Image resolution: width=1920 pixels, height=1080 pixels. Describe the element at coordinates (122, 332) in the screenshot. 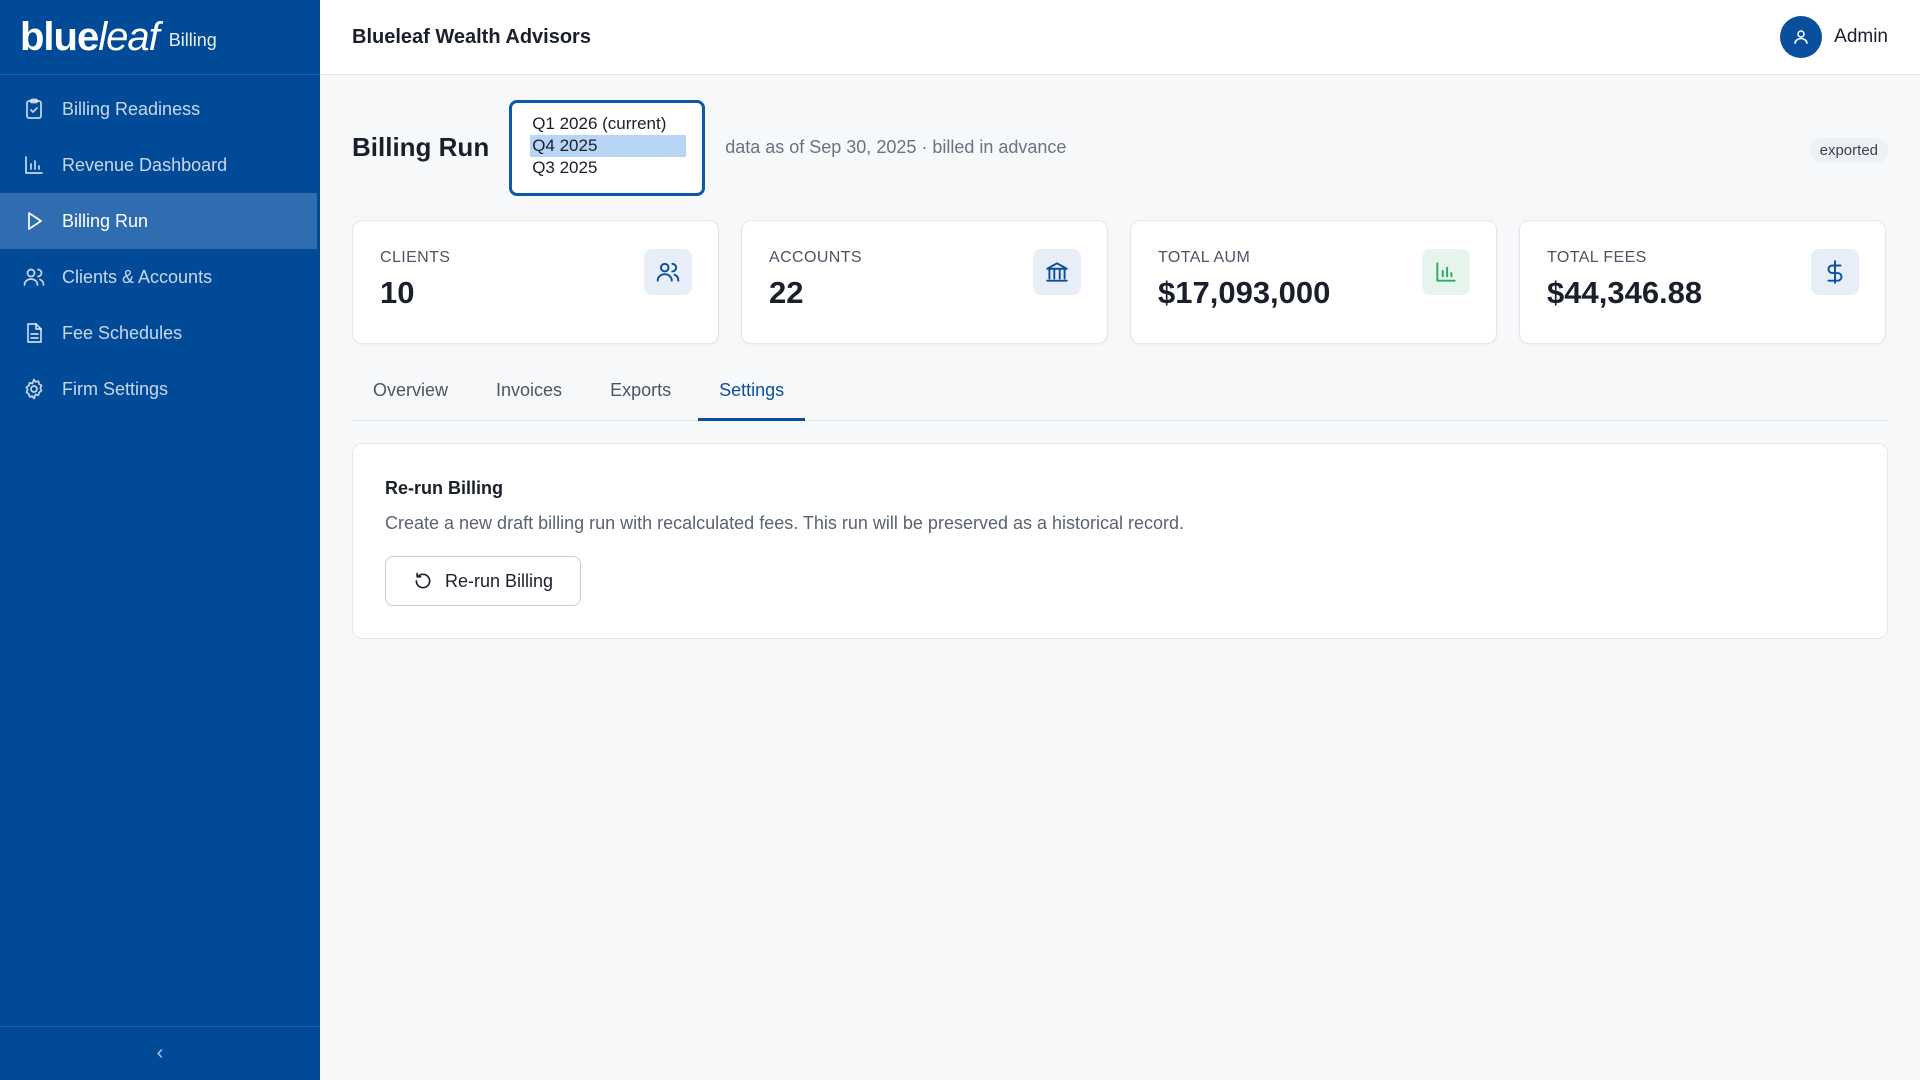

I see `sidebar-item-label: Fee Schedules` at that location.